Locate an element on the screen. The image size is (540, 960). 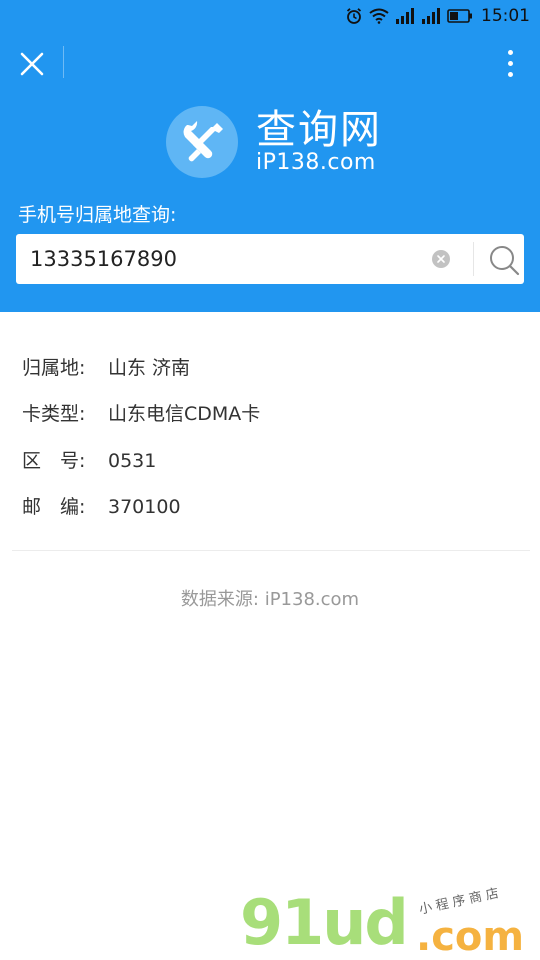
close-button is located at coordinates (32, 64).